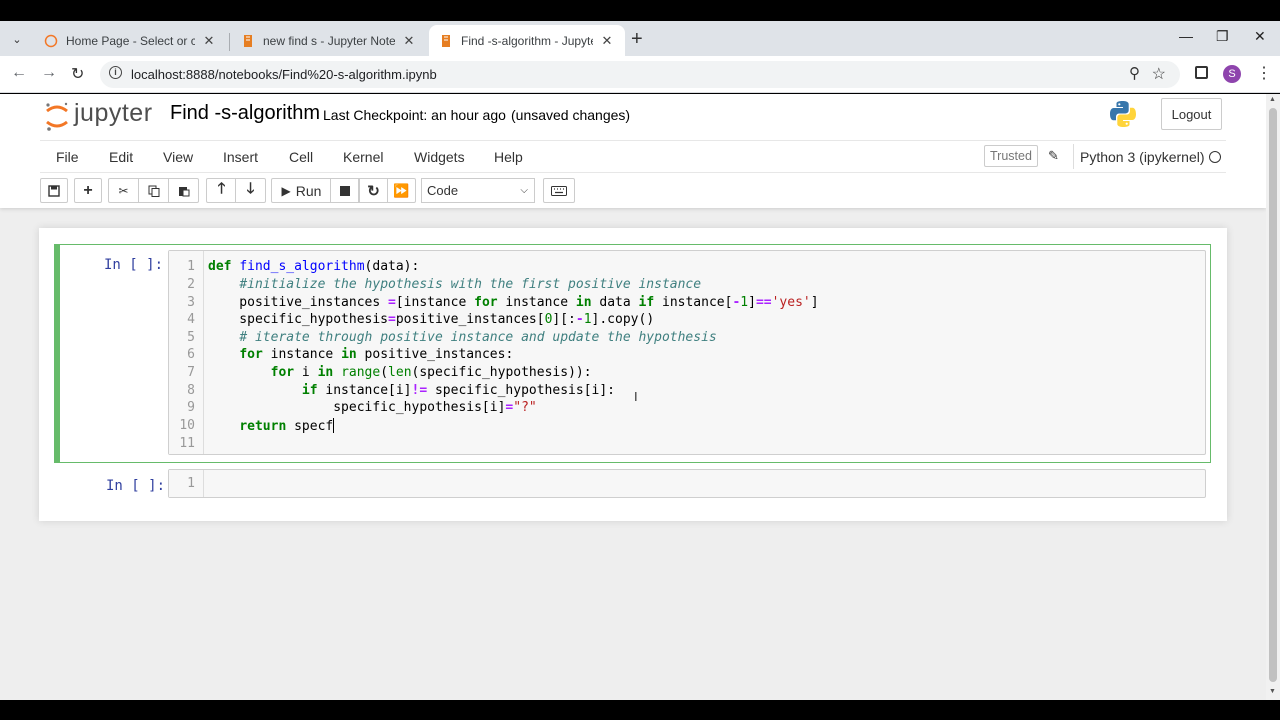  Describe the element at coordinates (1142, 157) in the screenshot. I see `kernel-name: Python 3 (ipykernel)` at that location.